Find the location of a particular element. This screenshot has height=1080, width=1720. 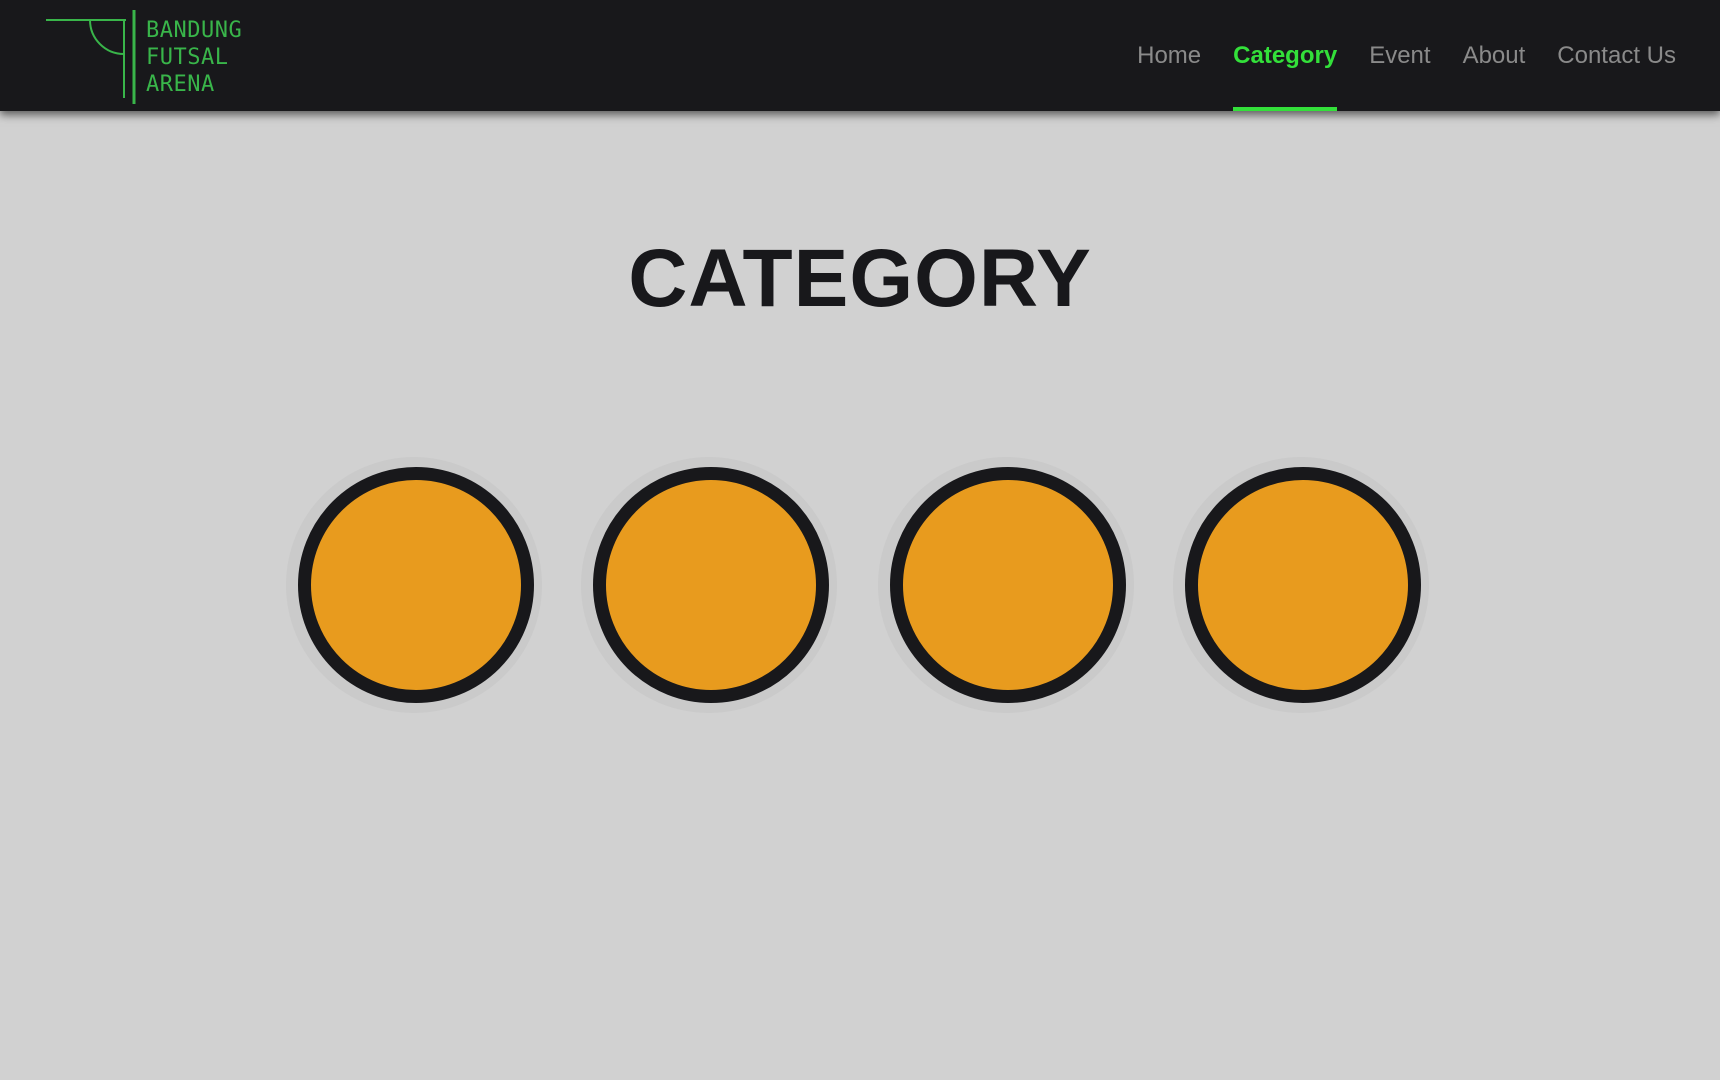

nav-home: Home is located at coordinates (1169, 55).